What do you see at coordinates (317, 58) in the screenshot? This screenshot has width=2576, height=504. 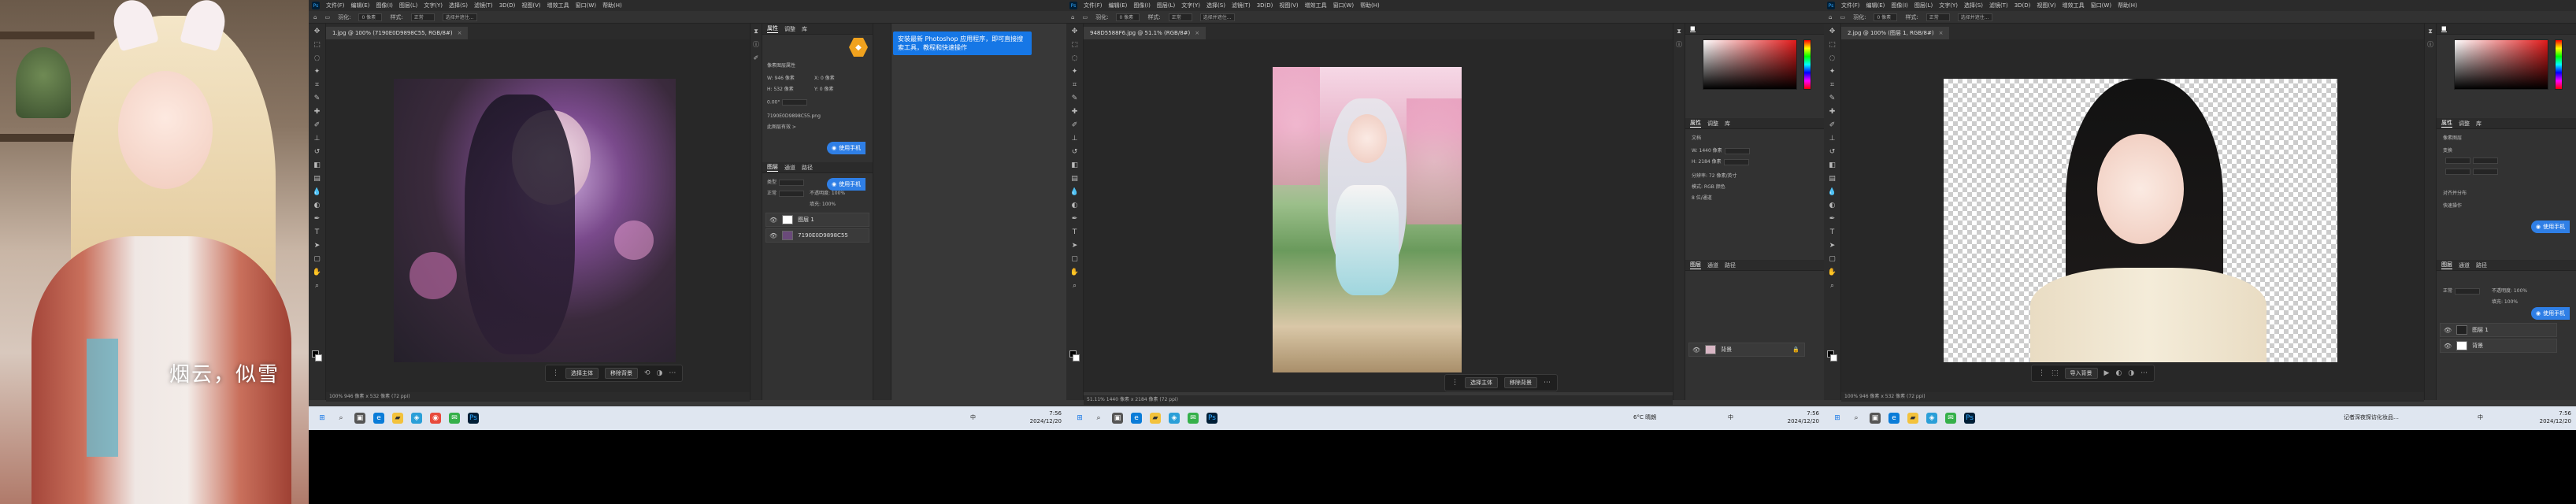 I see `lasso-tool-icon: ◌` at bounding box center [317, 58].